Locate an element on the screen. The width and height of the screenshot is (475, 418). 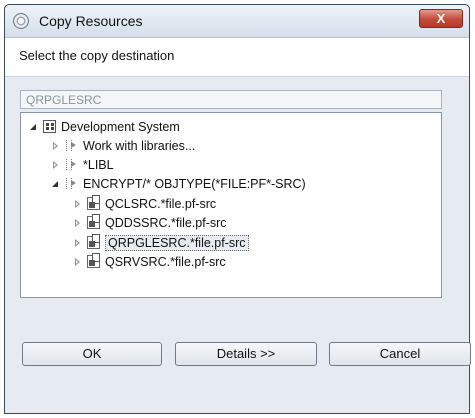
app-icon is located at coordinates (21, 21).